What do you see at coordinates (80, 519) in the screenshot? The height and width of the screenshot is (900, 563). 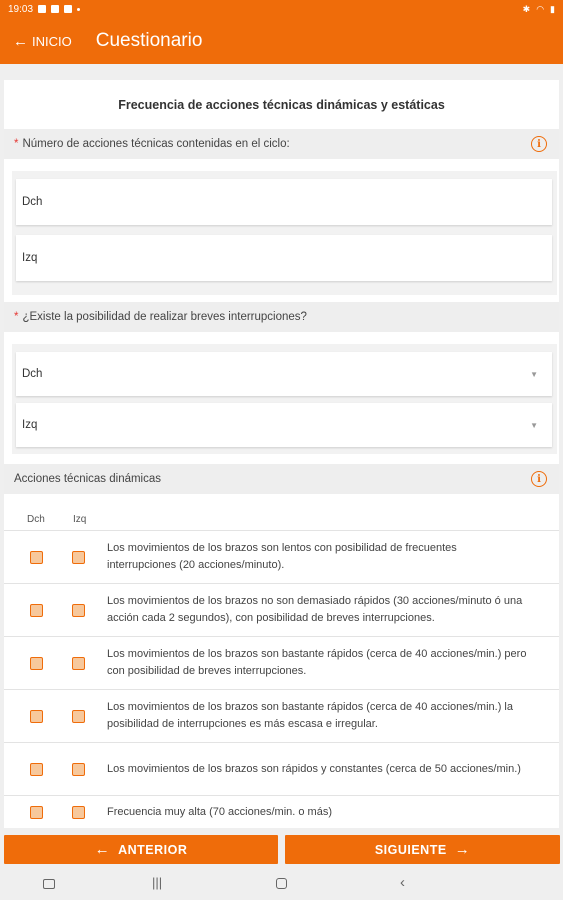 I see `col-izq: Izq` at bounding box center [80, 519].